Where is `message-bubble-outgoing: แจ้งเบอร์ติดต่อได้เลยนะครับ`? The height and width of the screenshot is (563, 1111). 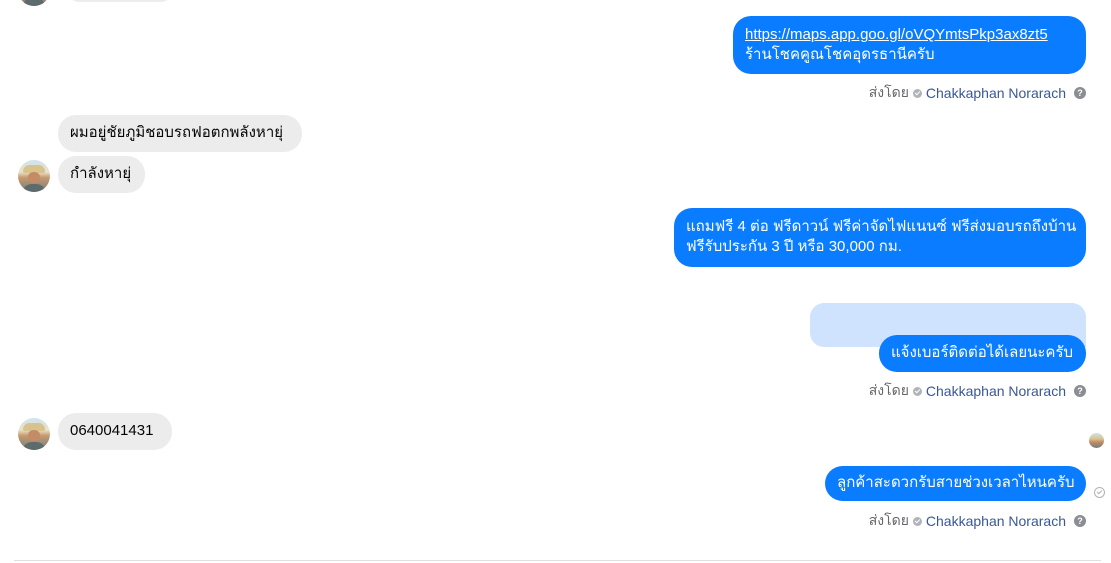
message-bubble-outgoing: แจ้งเบอร์ติดต่อได้เลยนะครับ is located at coordinates (982, 353).